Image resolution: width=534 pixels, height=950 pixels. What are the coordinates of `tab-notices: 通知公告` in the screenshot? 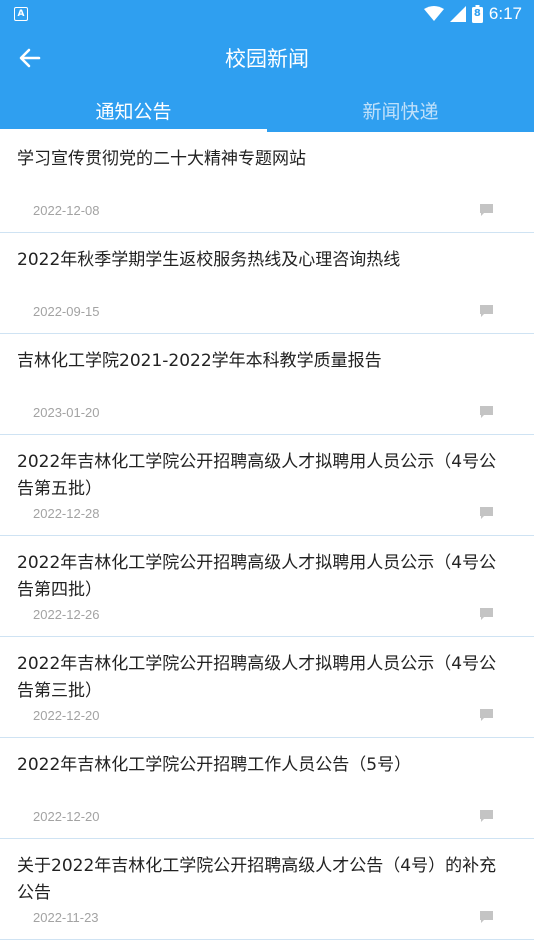 It's located at (133, 110).